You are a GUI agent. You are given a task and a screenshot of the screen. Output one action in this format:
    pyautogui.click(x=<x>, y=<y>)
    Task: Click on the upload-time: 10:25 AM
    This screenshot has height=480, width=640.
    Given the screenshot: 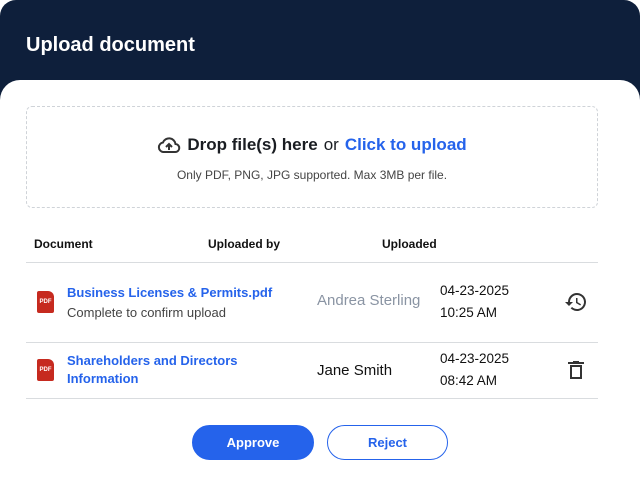 What is the action you would take?
    pyautogui.click(x=469, y=312)
    